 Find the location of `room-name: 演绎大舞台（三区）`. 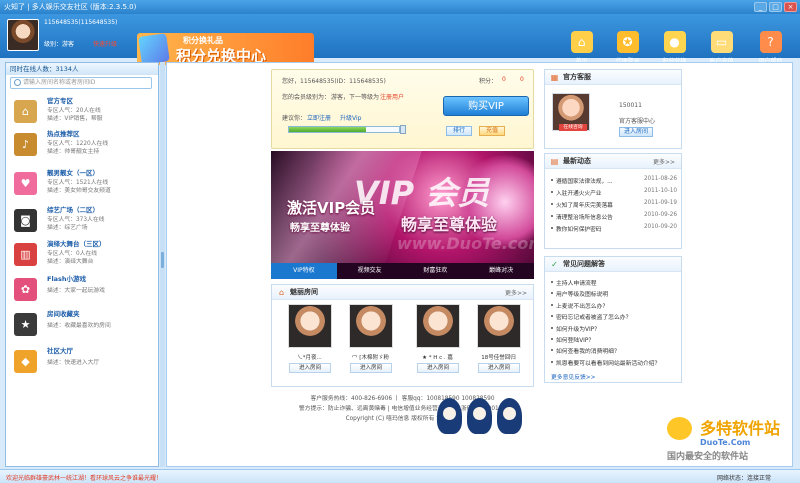

room-name: 演绎大舞台（三区） is located at coordinates (76, 244).